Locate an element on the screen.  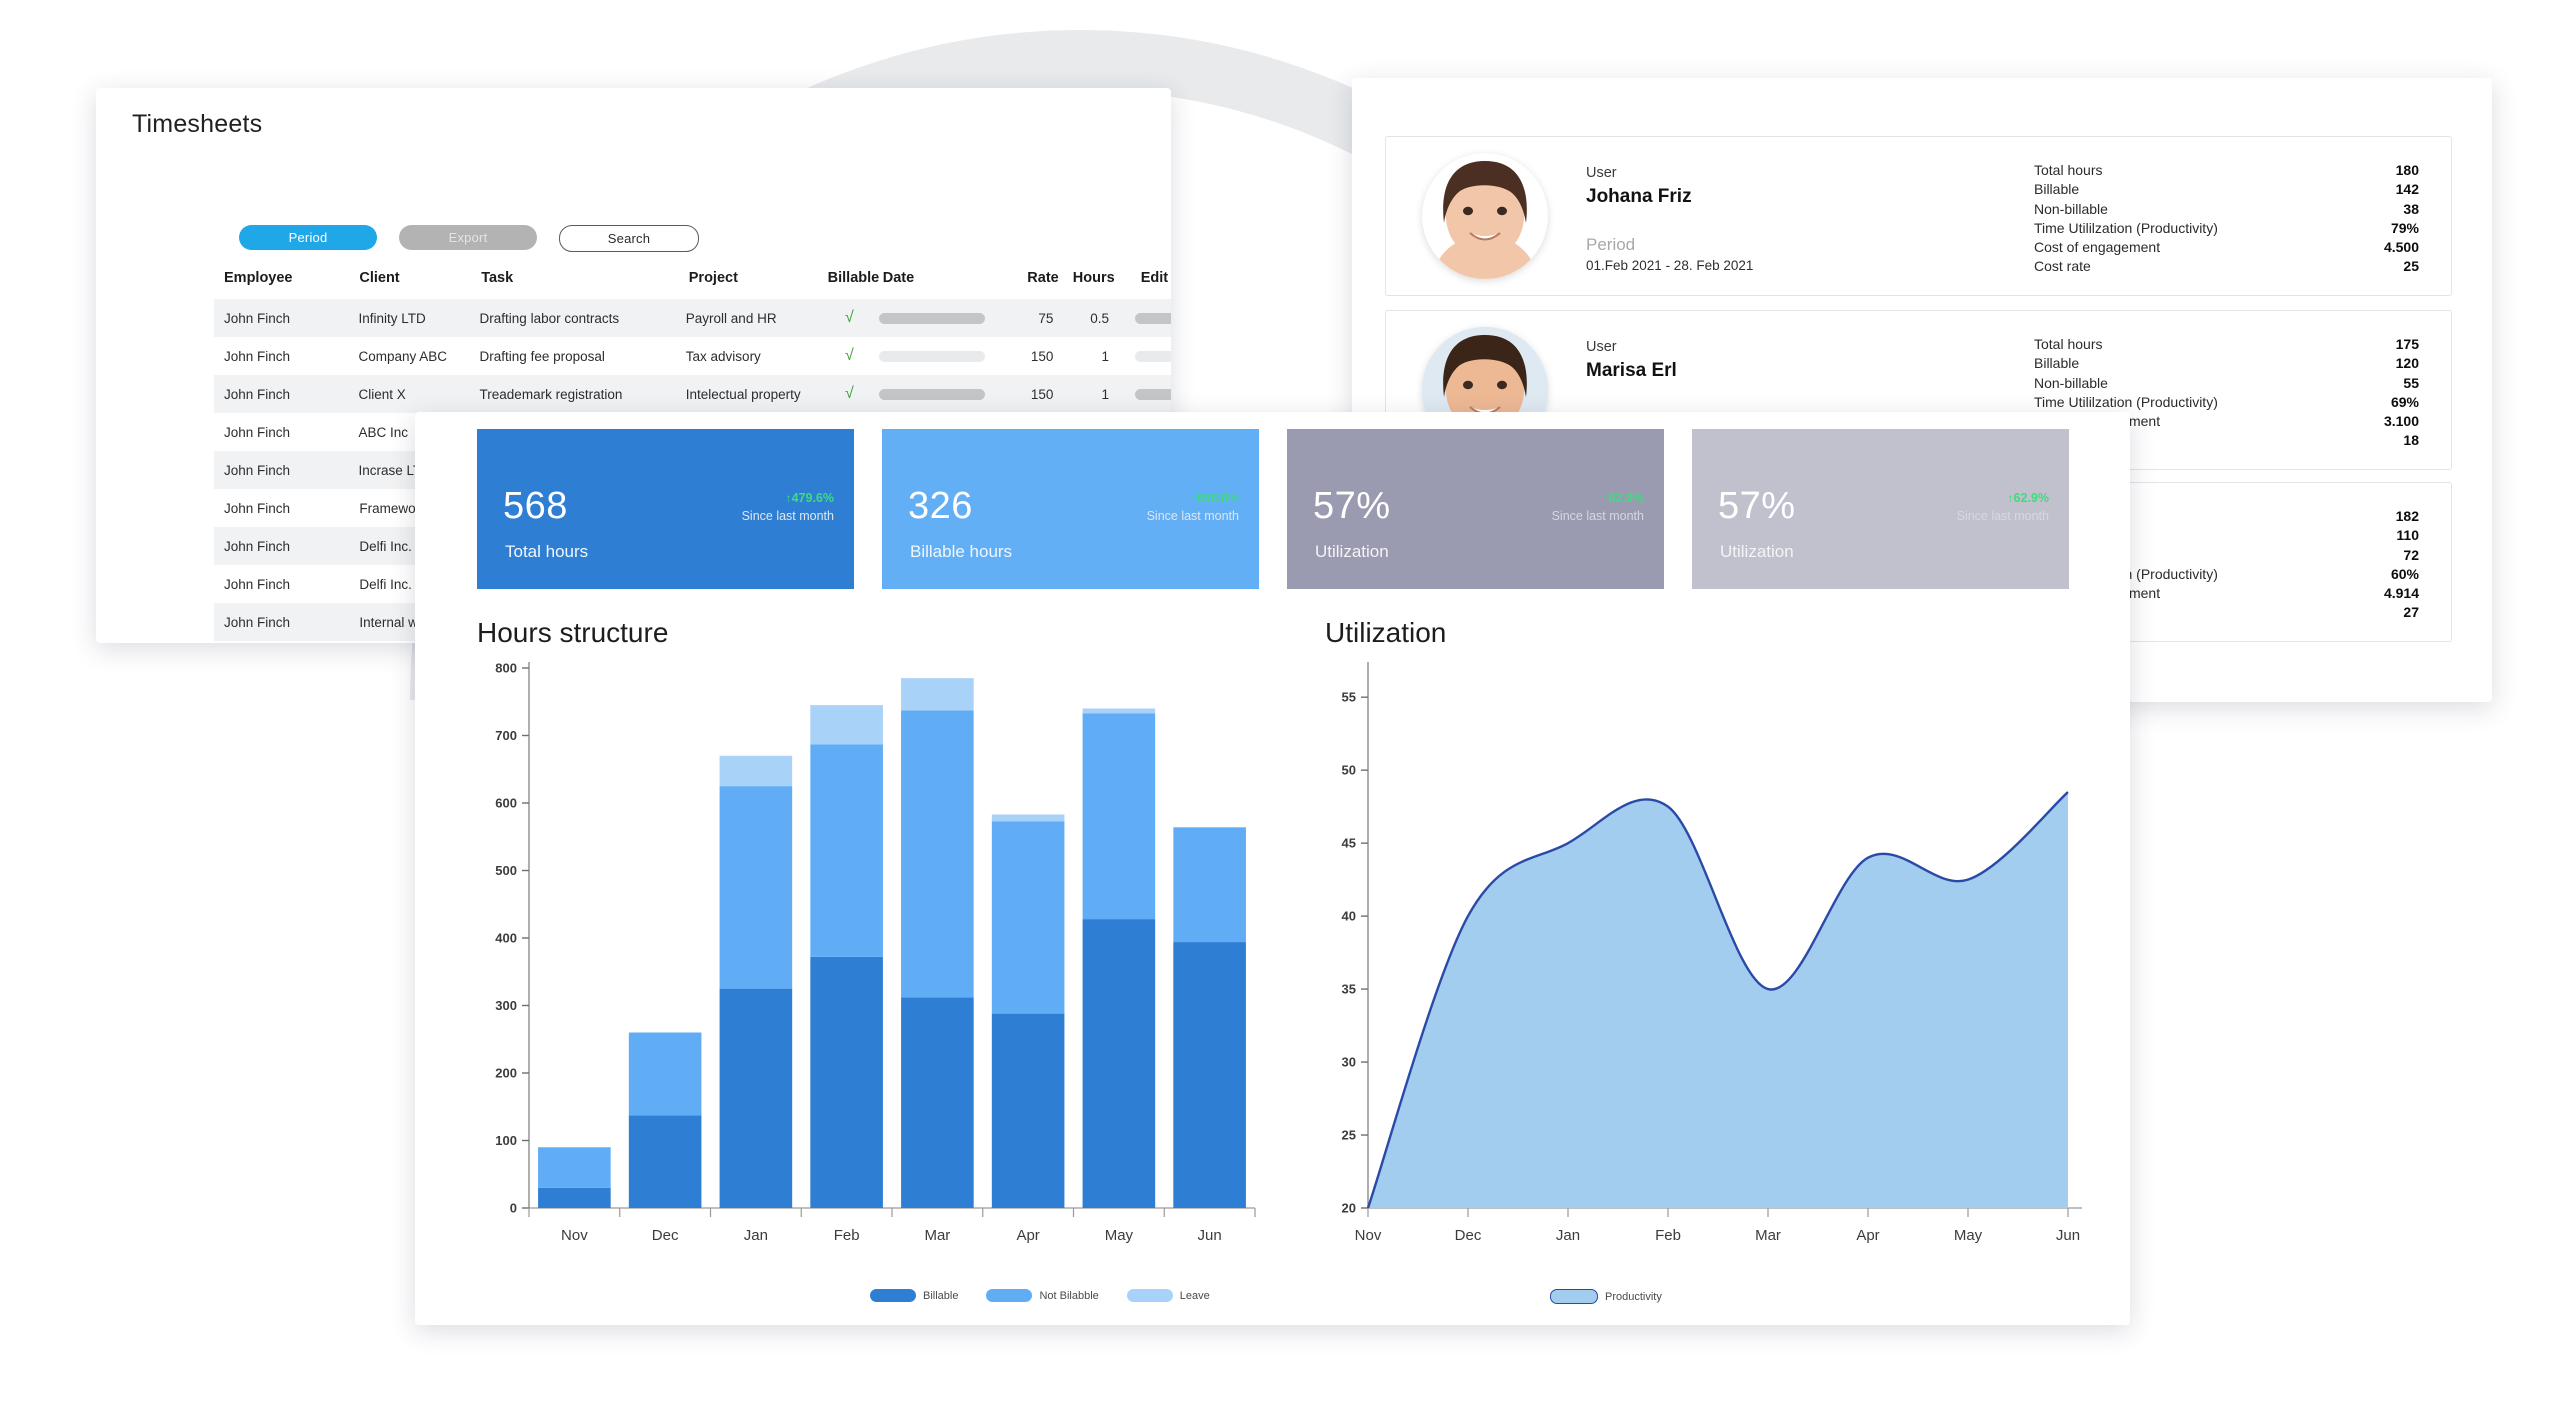
legend-item: Leave is located at coordinates (1168, 1295).